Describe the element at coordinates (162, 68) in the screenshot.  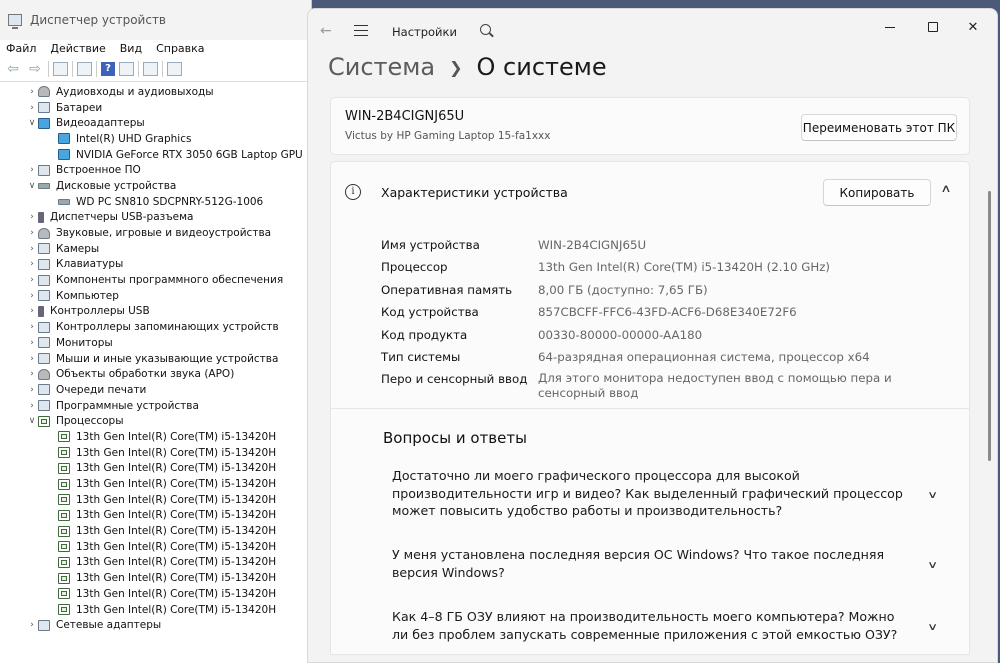
I see `toolbar-separator` at that location.